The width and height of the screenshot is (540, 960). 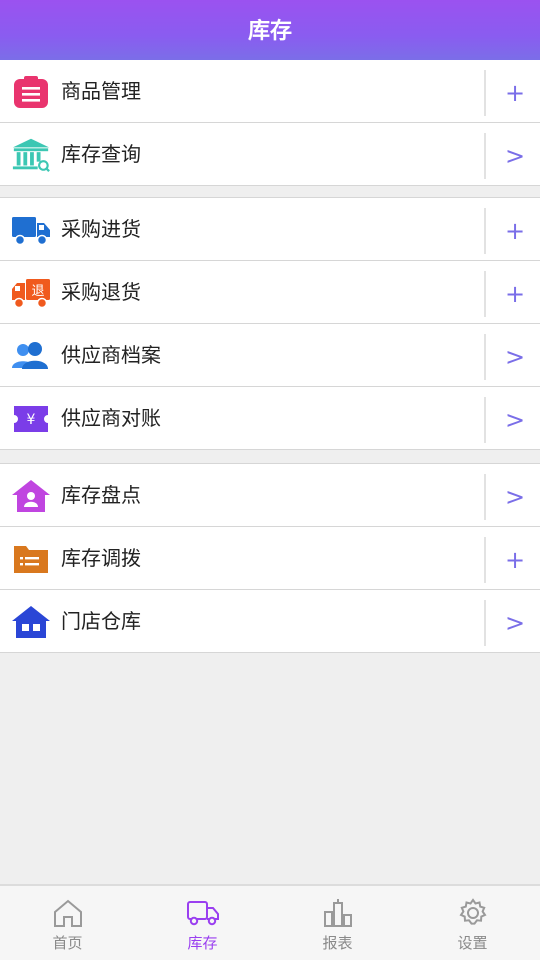 What do you see at coordinates (270, 621) in the screenshot?
I see `menu-item-store-warehouse: 门店仓库 >` at bounding box center [270, 621].